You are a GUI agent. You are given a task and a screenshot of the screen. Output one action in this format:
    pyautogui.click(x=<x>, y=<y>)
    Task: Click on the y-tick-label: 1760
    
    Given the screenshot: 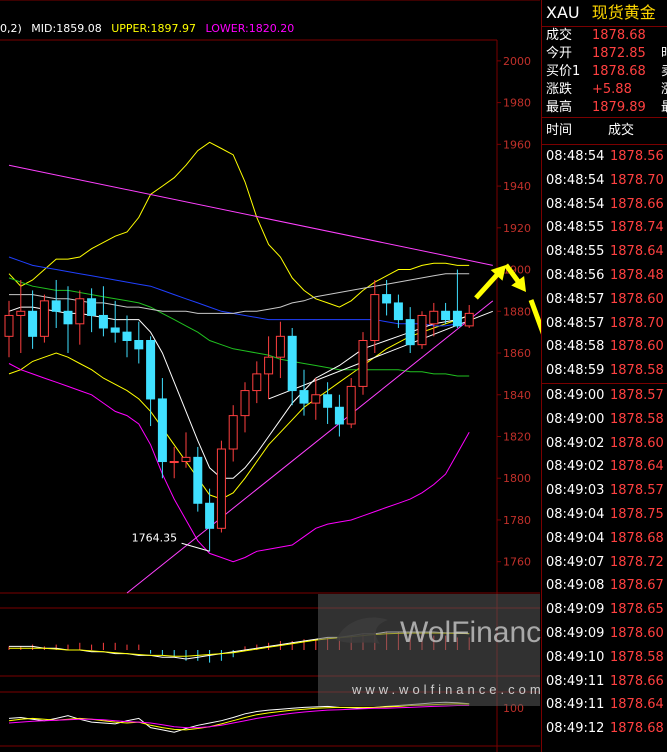 What is the action you would take?
    pyautogui.click(x=517, y=562)
    